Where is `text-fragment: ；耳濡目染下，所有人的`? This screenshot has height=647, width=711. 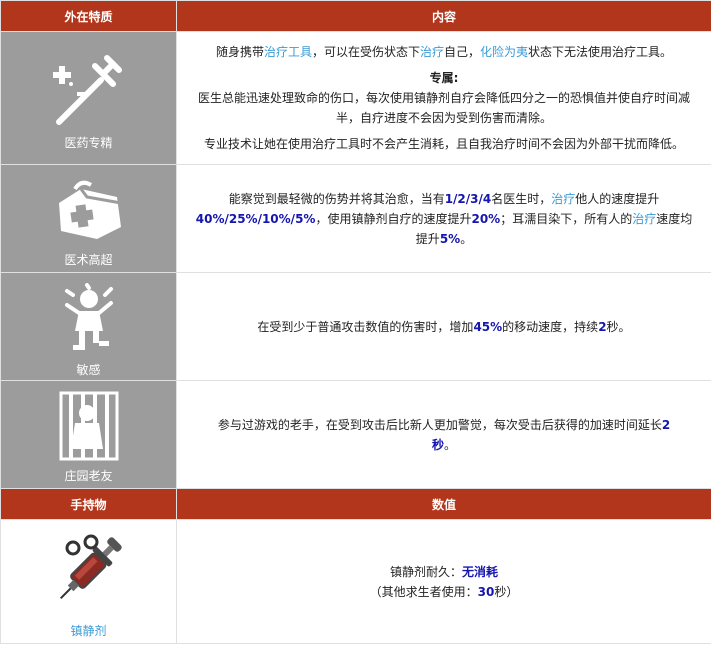
text-fragment: ；耳濡目染下，所有人的 is located at coordinates (566, 218).